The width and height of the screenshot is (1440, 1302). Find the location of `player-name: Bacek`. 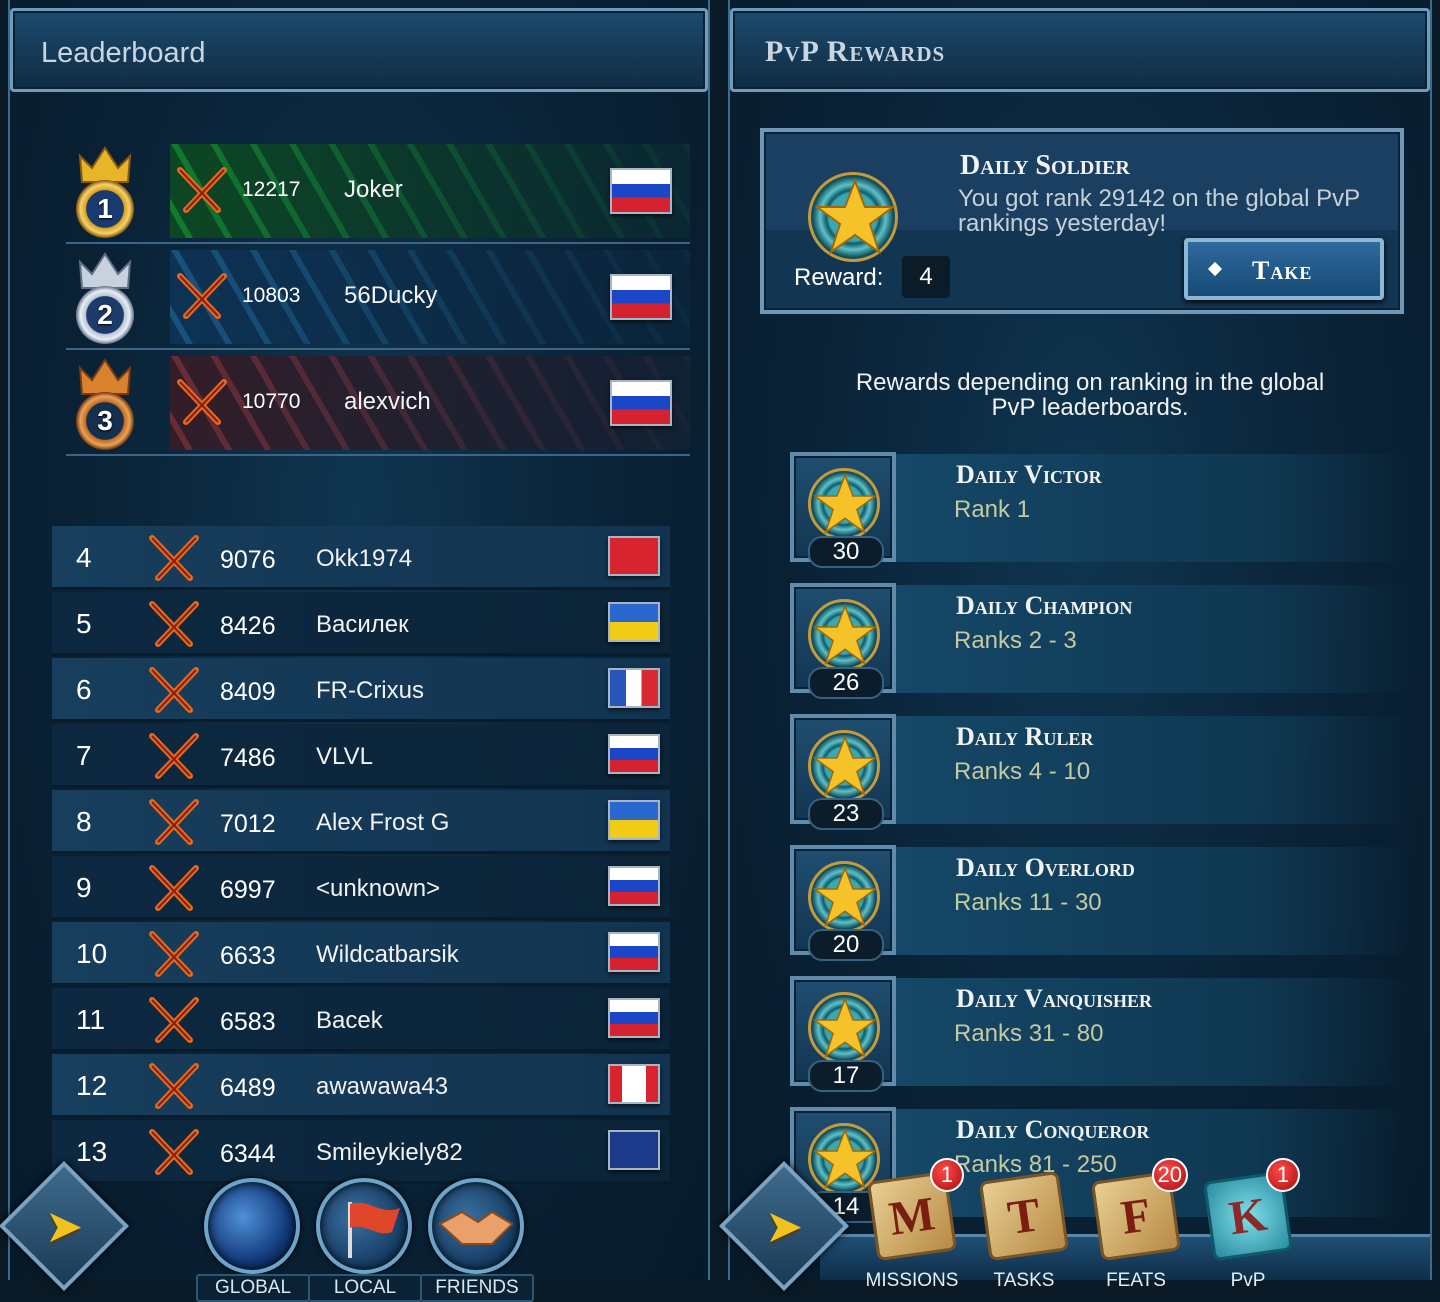

player-name: Bacek is located at coordinates (349, 1020).